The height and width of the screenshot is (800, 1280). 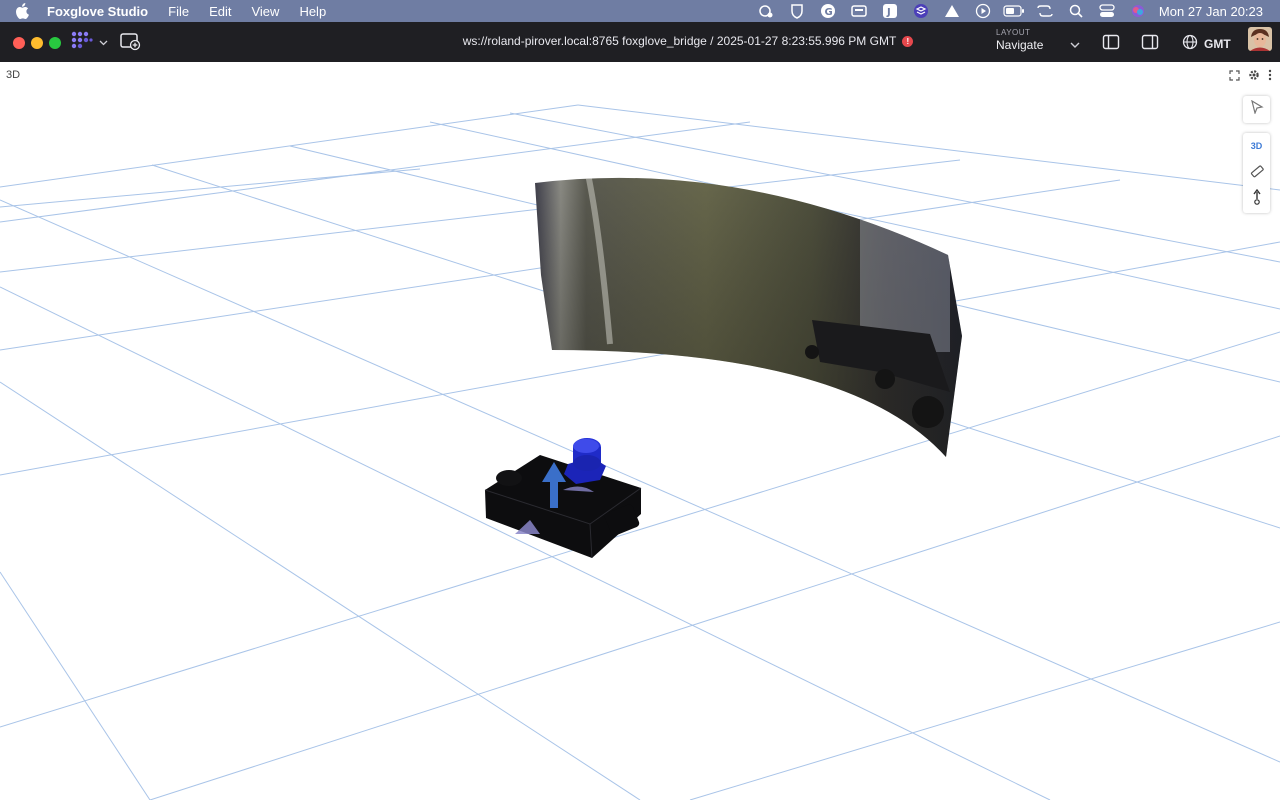 What do you see at coordinates (1040, 42) in the screenshot?
I see `layout-selector: LAYOUT Navigate` at bounding box center [1040, 42].